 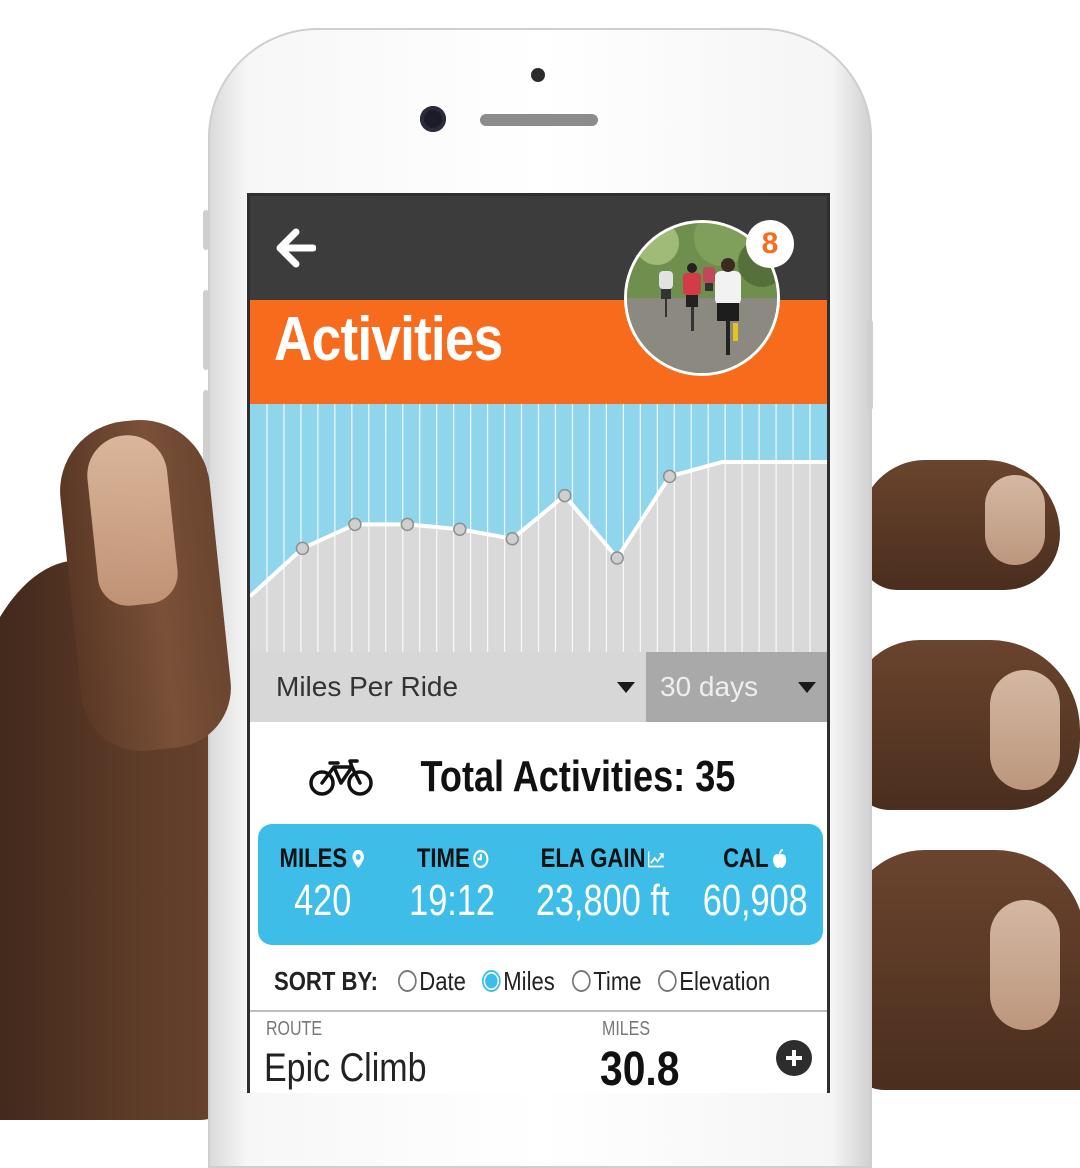 I want to click on stat-calories: CAL 60,908, so click(x=755, y=884).